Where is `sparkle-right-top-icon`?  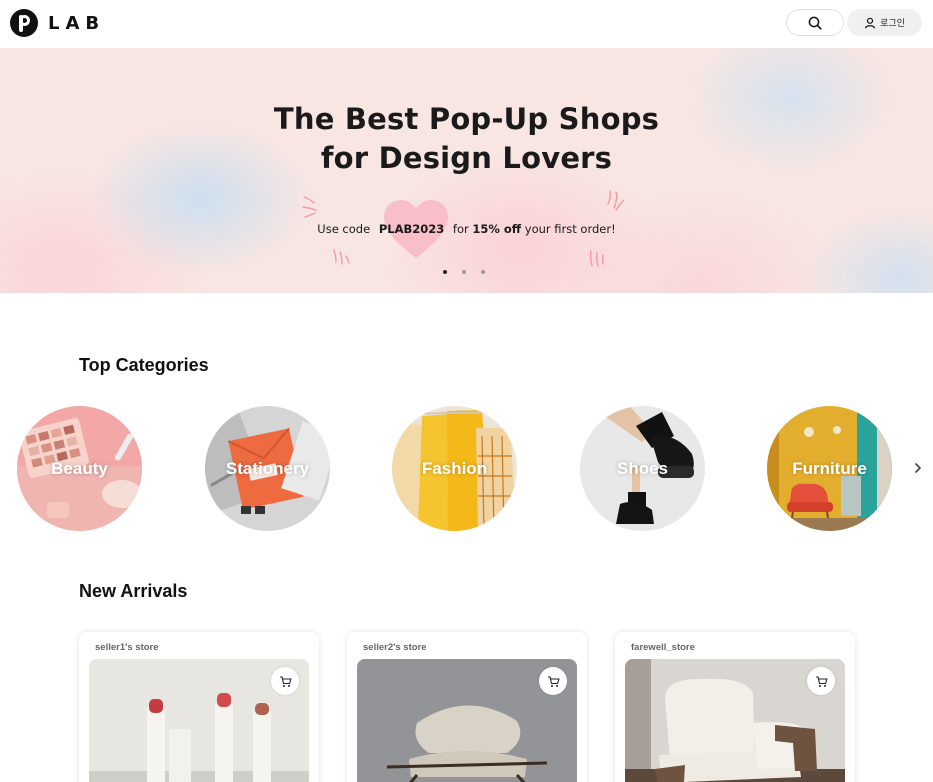
sparkle-right-top-icon is located at coordinates (616, 200).